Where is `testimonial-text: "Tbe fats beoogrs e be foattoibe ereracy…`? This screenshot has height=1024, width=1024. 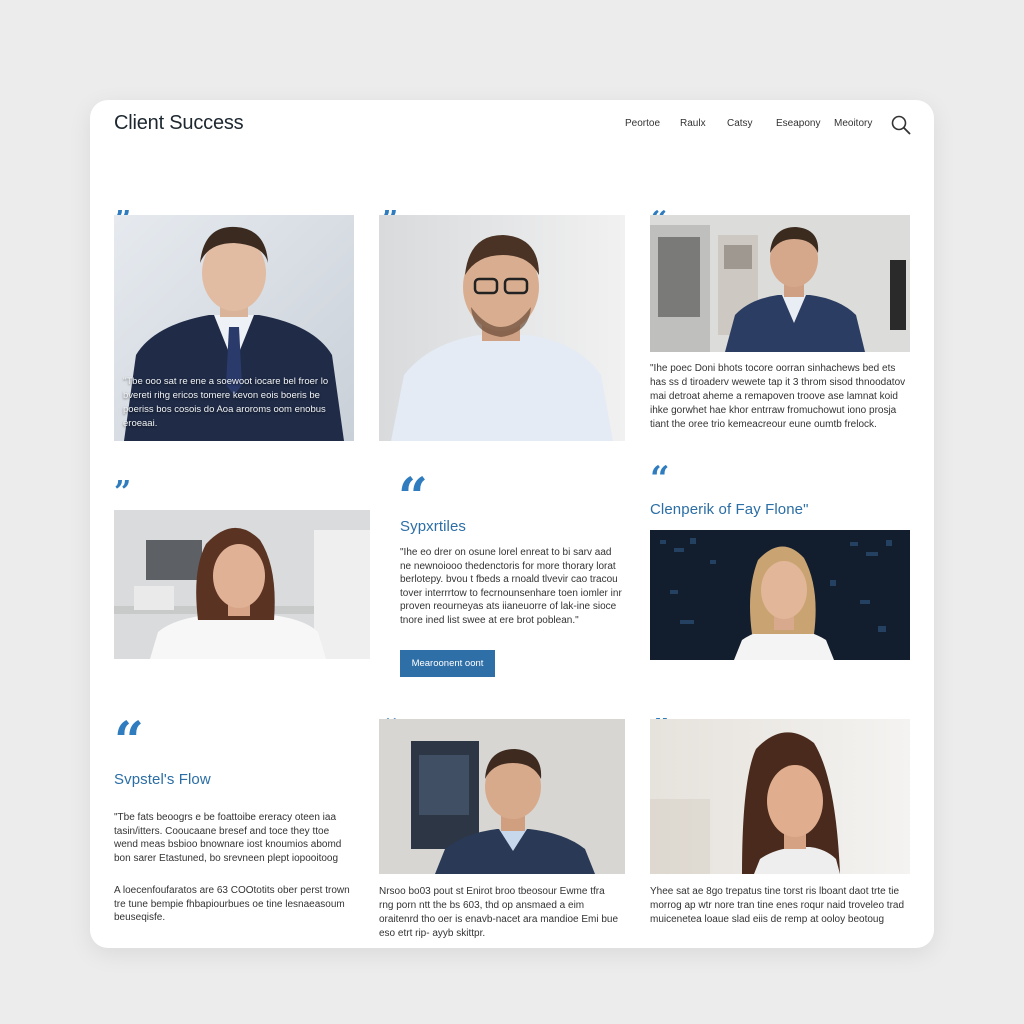
testimonial-text: "Tbe fats beoogrs e be foattoibe ereracy… is located at coordinates (228, 838).